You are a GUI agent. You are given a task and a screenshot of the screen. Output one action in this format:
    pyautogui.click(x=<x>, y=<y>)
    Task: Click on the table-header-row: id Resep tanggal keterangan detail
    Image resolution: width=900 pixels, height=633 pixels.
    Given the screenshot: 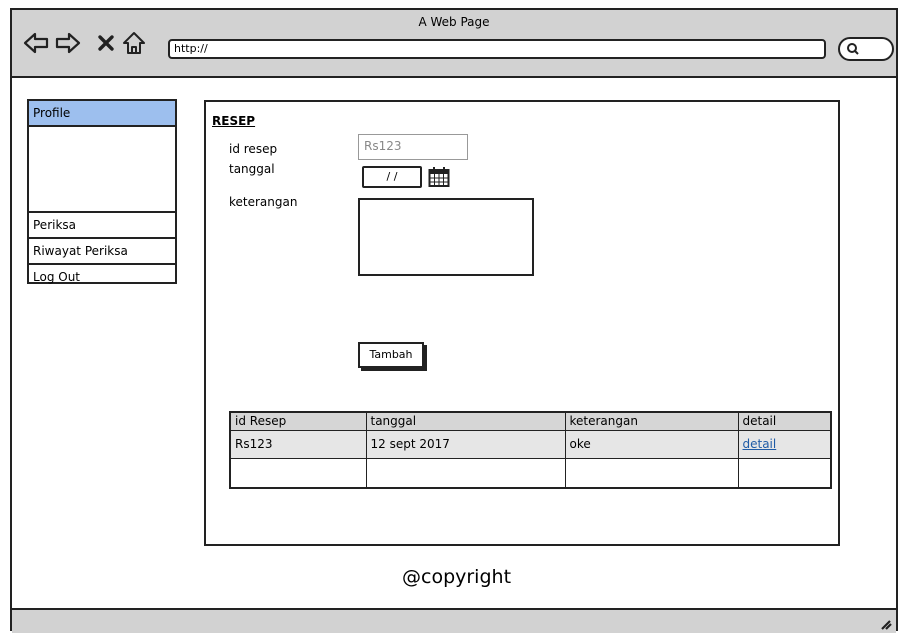 What is the action you would take?
    pyautogui.click(x=530, y=421)
    